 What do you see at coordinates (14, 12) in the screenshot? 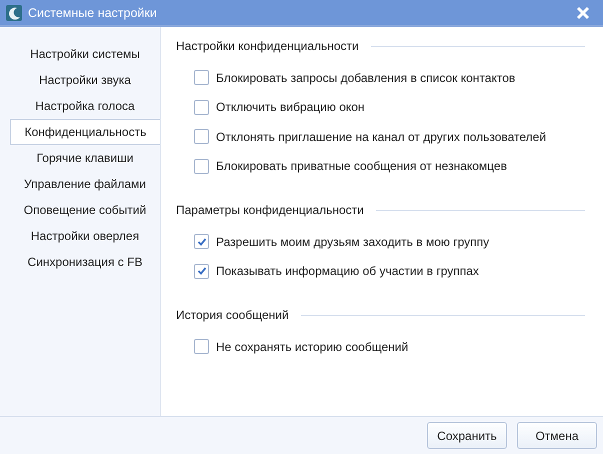
I see `app-logo-icon` at bounding box center [14, 12].